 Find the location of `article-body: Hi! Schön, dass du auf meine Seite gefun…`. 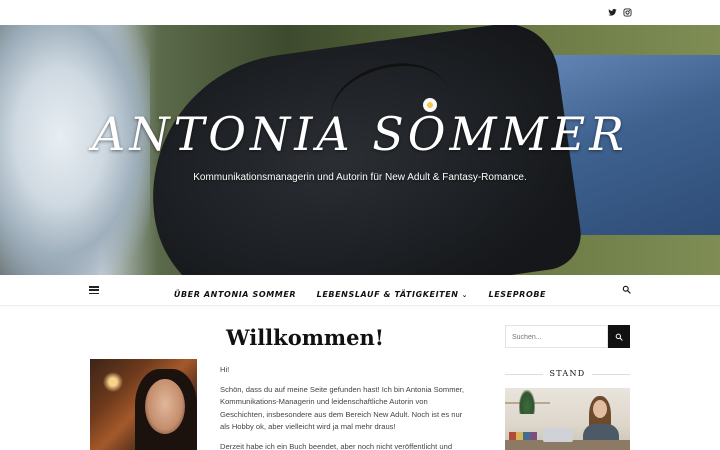

article-body: Hi! Schön, dass du auf meine Seite gefun… is located at coordinates (345, 407).